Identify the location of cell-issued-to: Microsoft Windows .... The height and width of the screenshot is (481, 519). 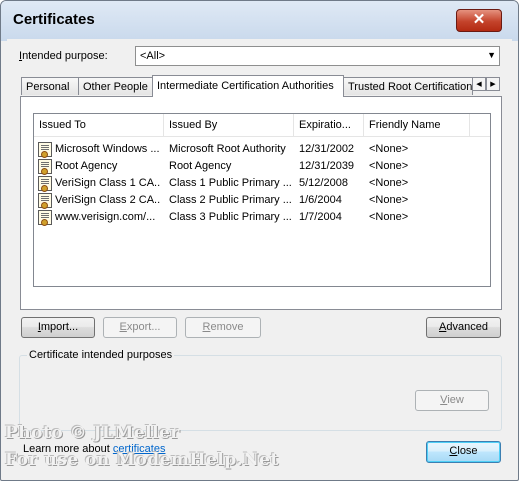
(107, 149).